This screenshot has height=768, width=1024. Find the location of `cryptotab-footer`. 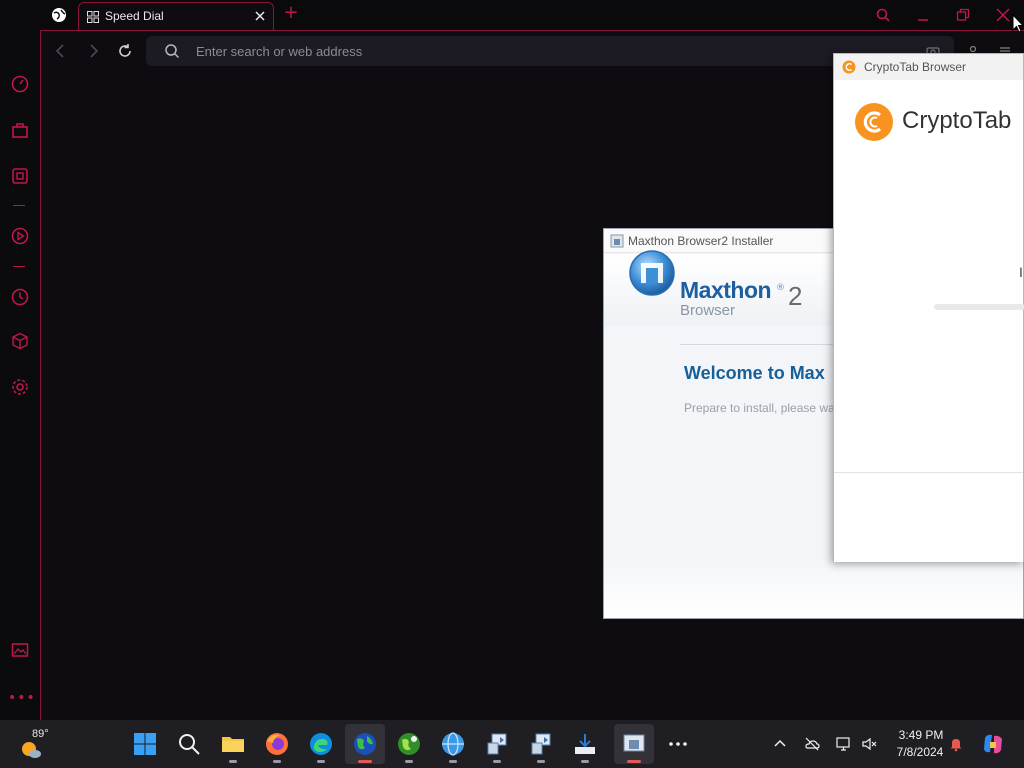

cryptotab-footer is located at coordinates (928, 517).